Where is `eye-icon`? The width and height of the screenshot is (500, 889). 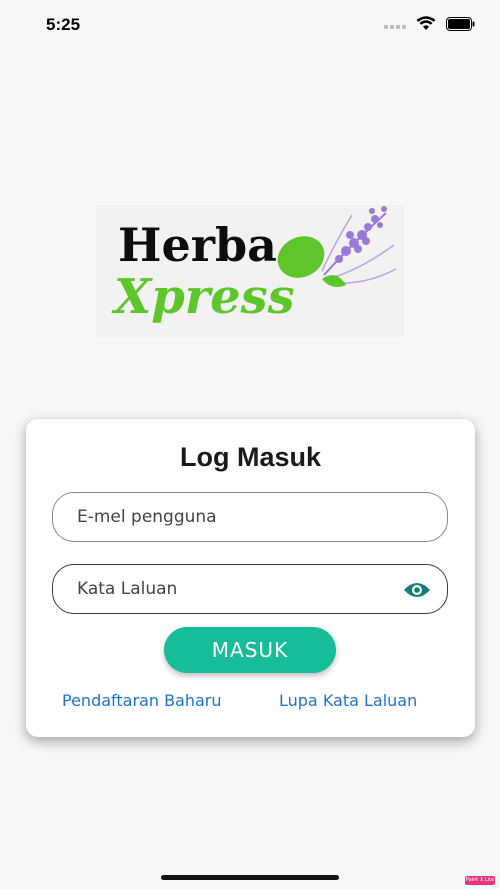 eye-icon is located at coordinates (417, 590).